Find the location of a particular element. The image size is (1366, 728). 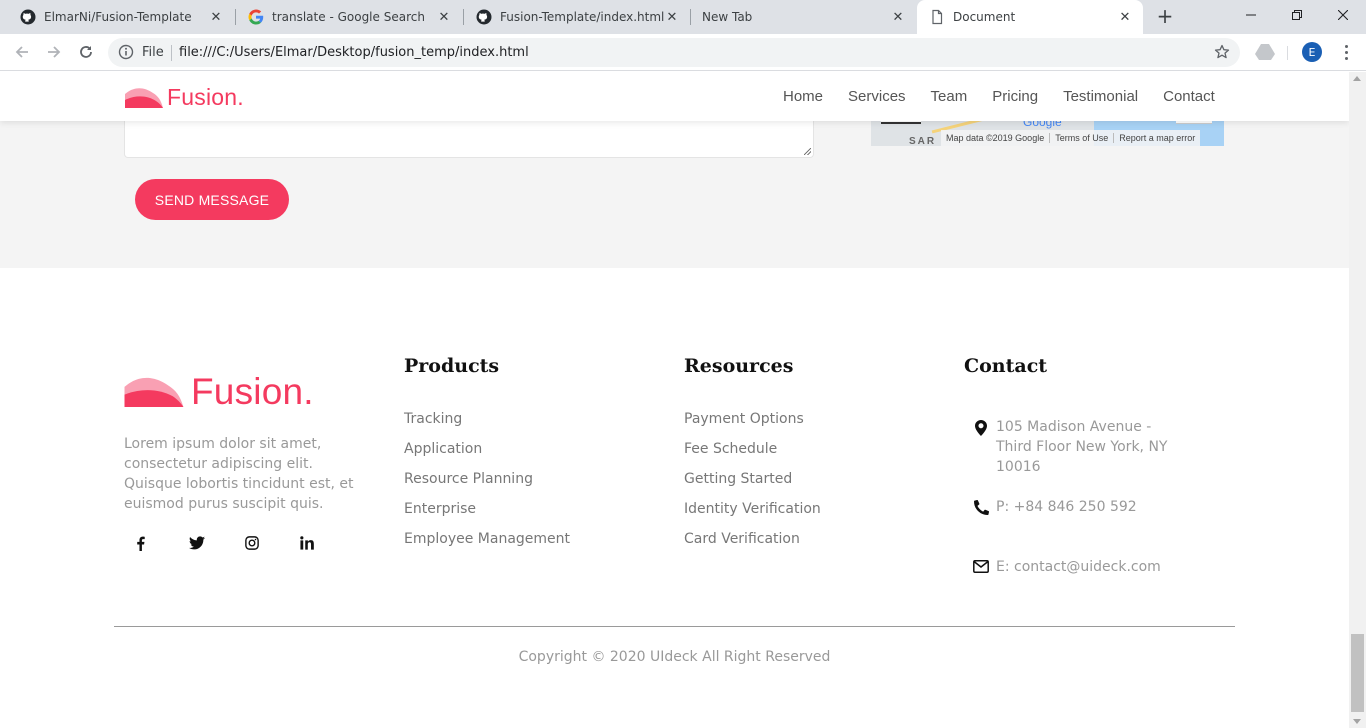

nav-team: Team is located at coordinates (949, 96).